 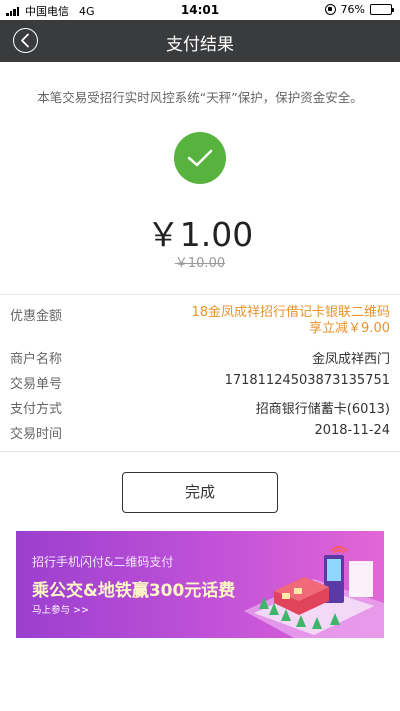 I want to click on check-icon, so click(x=200, y=158).